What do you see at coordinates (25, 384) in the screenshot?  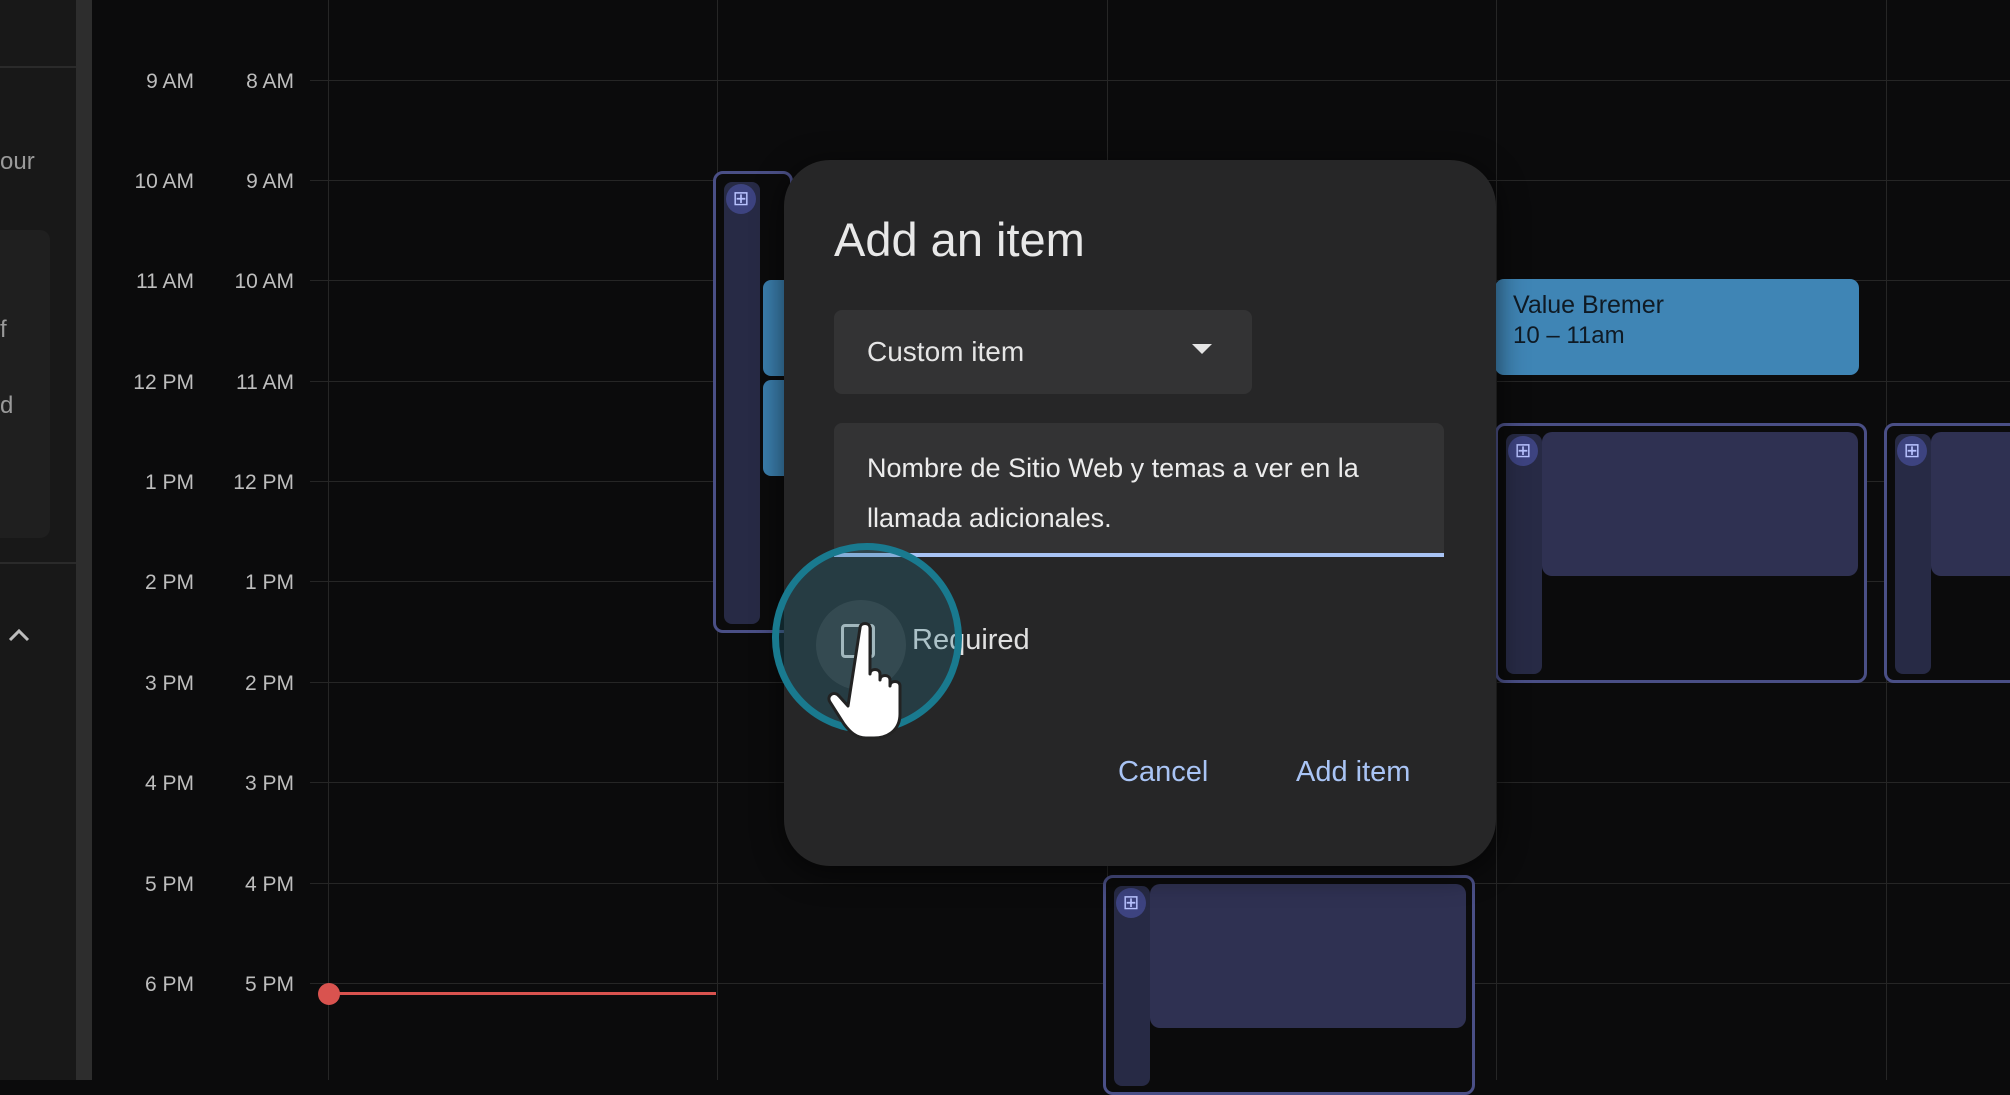 I see `sidebar-panel: f d` at bounding box center [25, 384].